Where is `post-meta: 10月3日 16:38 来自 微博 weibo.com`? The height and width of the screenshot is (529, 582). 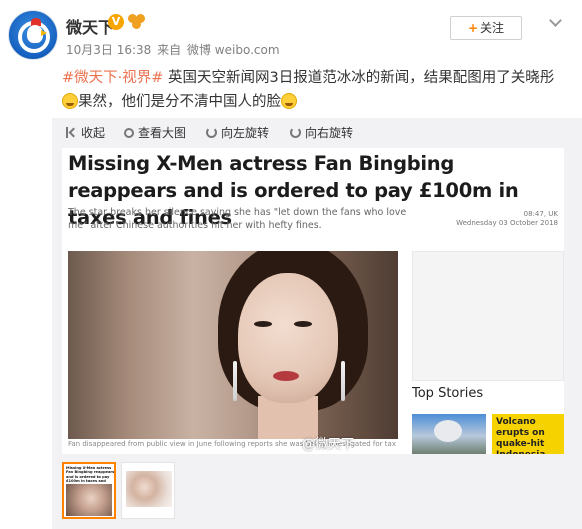
post-meta: 10月3日 16:38 来自 微博 weibo.com is located at coordinates (174, 49).